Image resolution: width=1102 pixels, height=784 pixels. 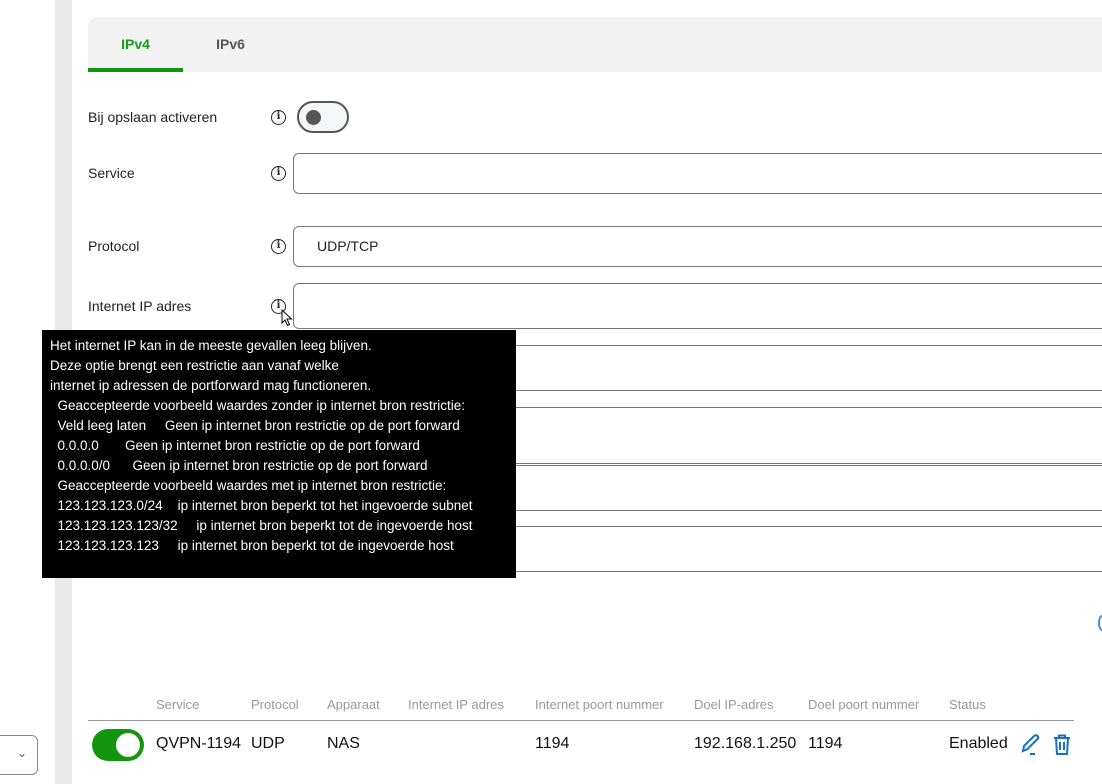 What do you see at coordinates (353, 704) in the screenshot?
I see `col-header-device: Apparaat` at bounding box center [353, 704].